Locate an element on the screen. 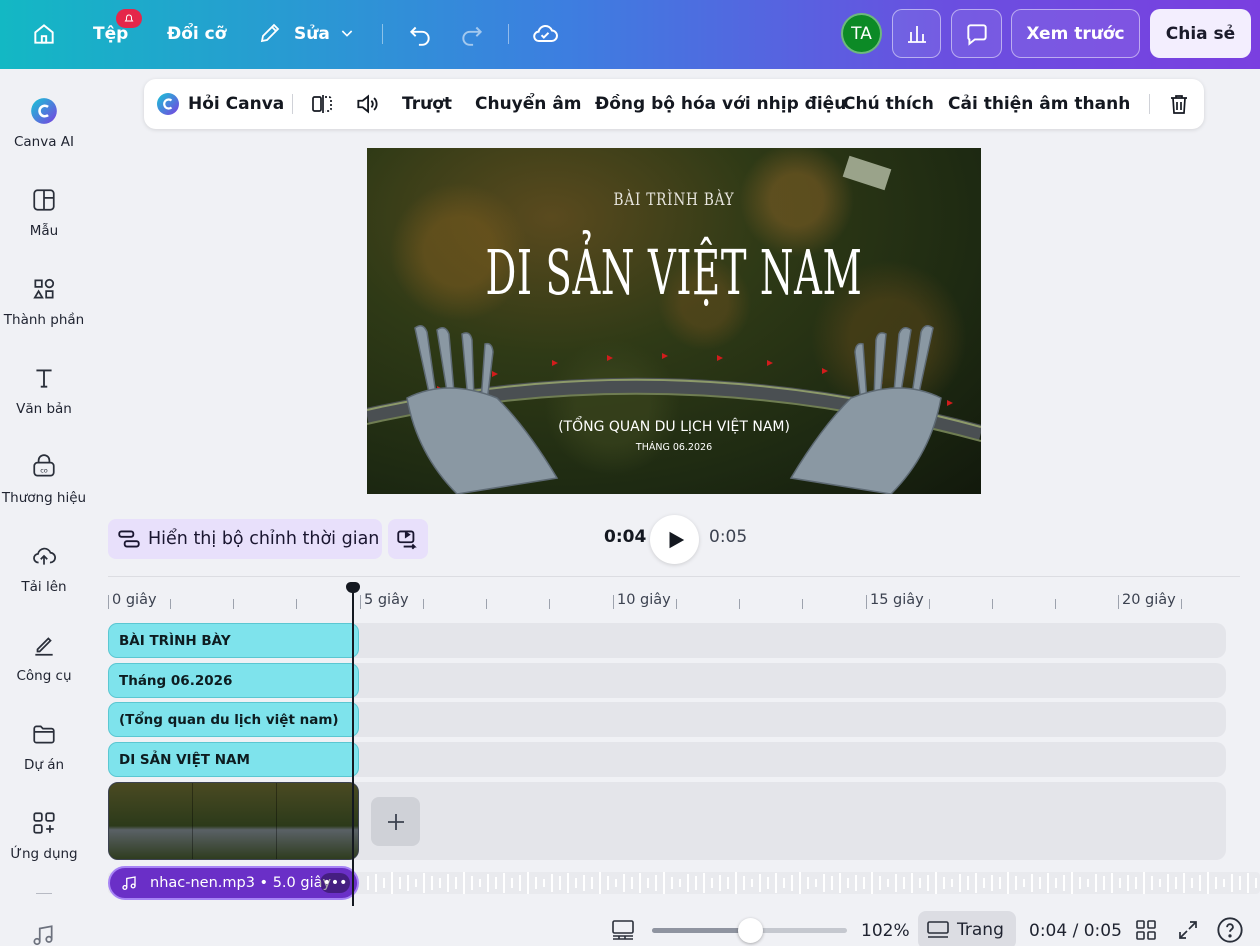 Image resolution: width=1260 pixels, height=946 pixels. sidebar-item-label: Công cụ is located at coordinates (44, 676).